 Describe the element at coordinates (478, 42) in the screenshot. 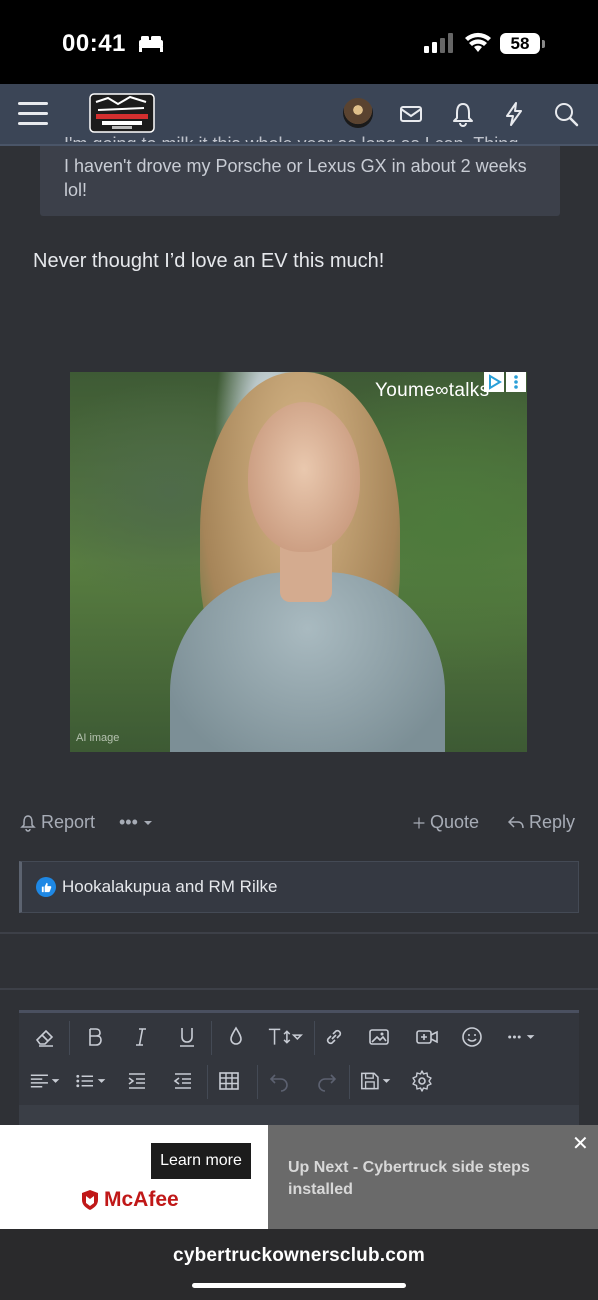

I see `wifi-icon` at that location.